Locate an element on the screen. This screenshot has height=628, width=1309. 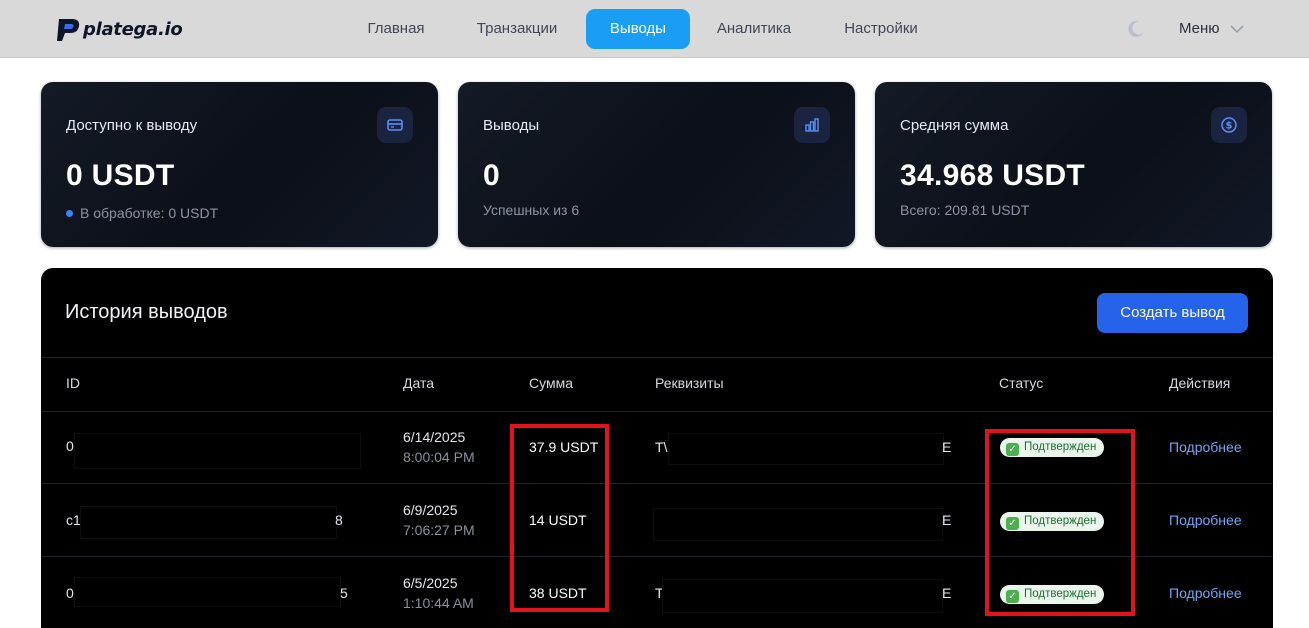
stat-value: 0 is located at coordinates (491, 175).